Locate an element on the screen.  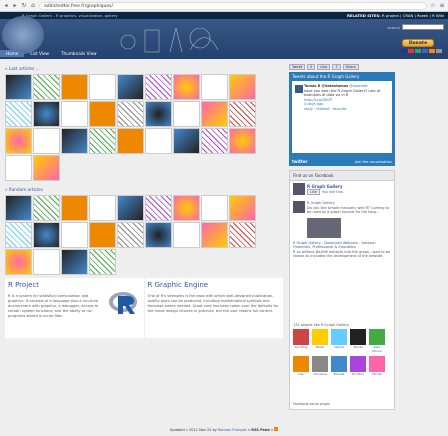
fan-avatar: Lee is located at coordinates (301, 366).